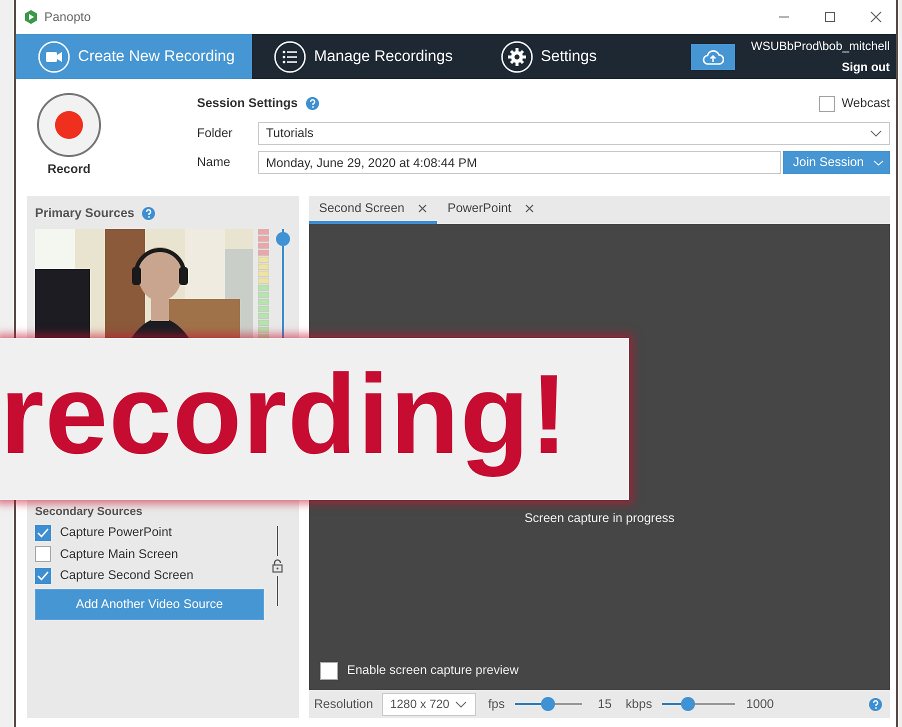 Image resolution: width=902 pixels, height=727 pixels. What do you see at coordinates (699, 704) in the screenshot?
I see `kbps-slider` at bounding box center [699, 704].